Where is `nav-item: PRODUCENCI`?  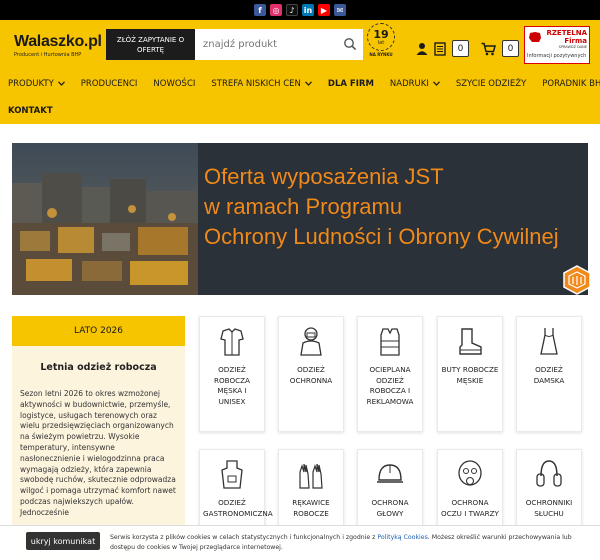
nav-item: PRODUCENCI is located at coordinates (109, 84).